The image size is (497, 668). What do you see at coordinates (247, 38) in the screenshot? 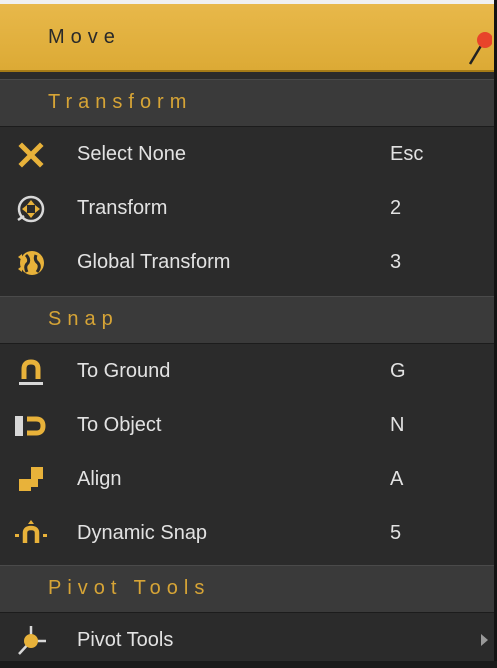
I see `menu-title-bar: Move` at bounding box center [247, 38].